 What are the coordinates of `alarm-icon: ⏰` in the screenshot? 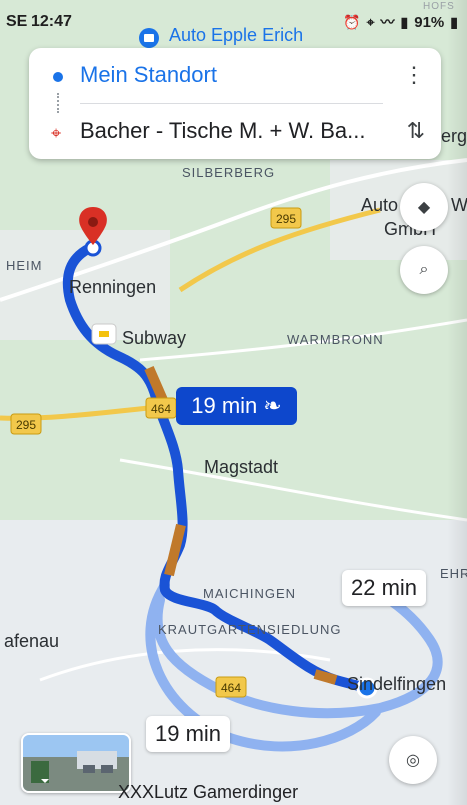 It's located at (352, 21).